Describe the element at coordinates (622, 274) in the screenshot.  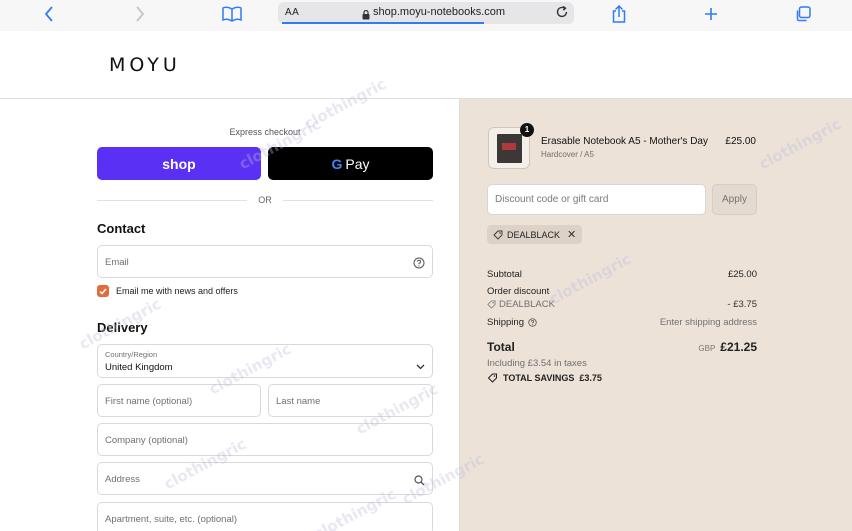
I see `subtotal-row: Subtotal £25.00` at that location.